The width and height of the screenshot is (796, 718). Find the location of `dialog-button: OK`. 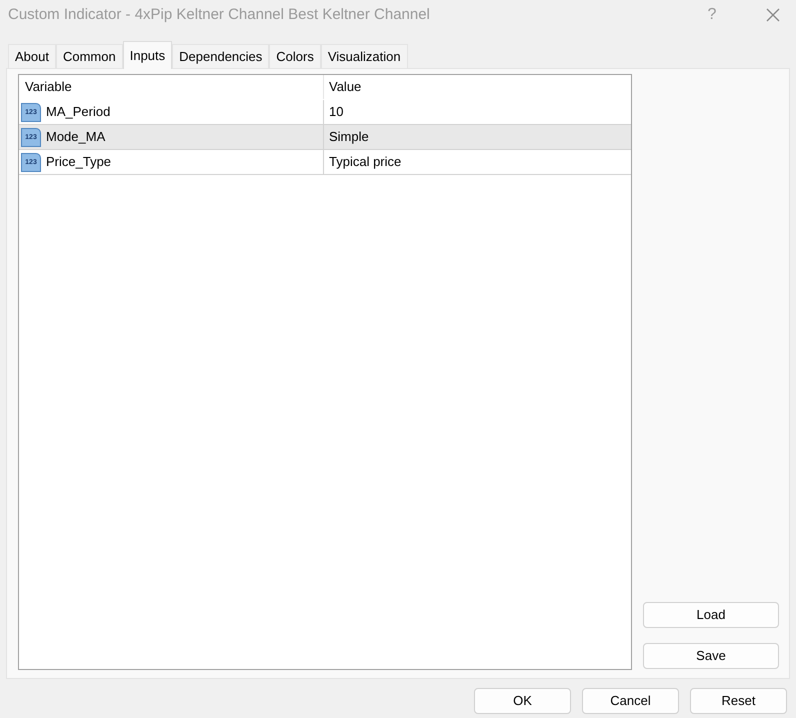

dialog-button: OK is located at coordinates (522, 701).